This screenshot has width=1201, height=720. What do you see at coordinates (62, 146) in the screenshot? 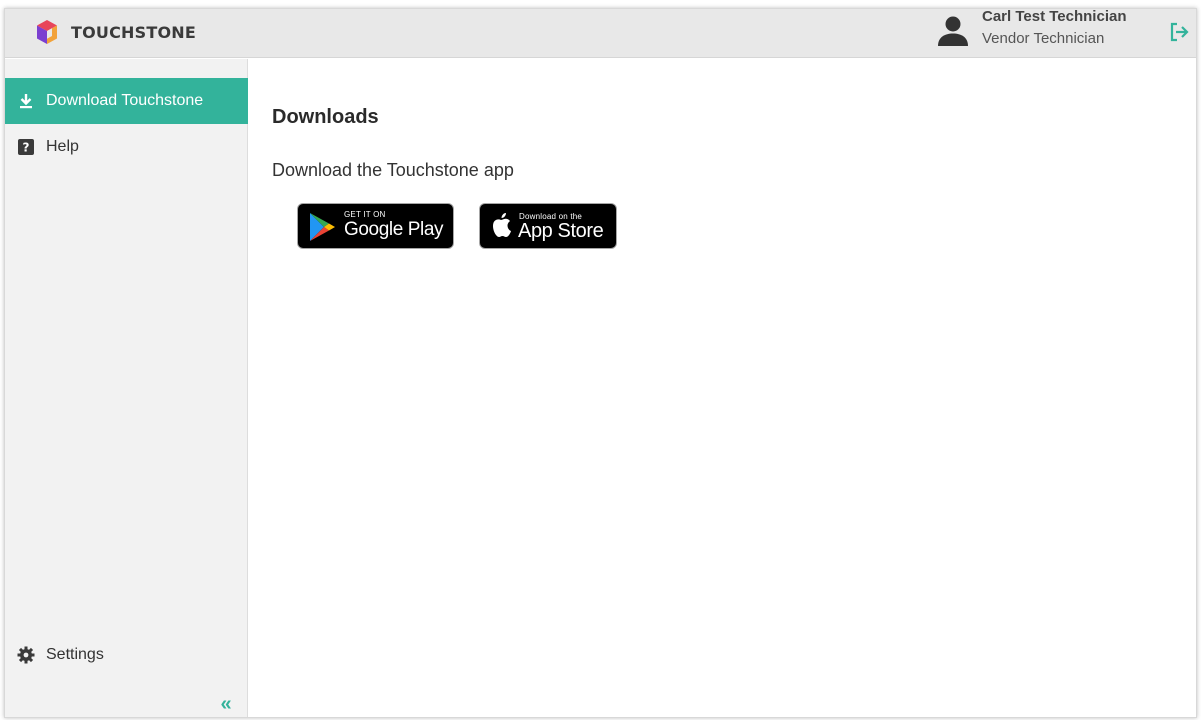
I see `sidebar-item-label: Help` at bounding box center [62, 146].